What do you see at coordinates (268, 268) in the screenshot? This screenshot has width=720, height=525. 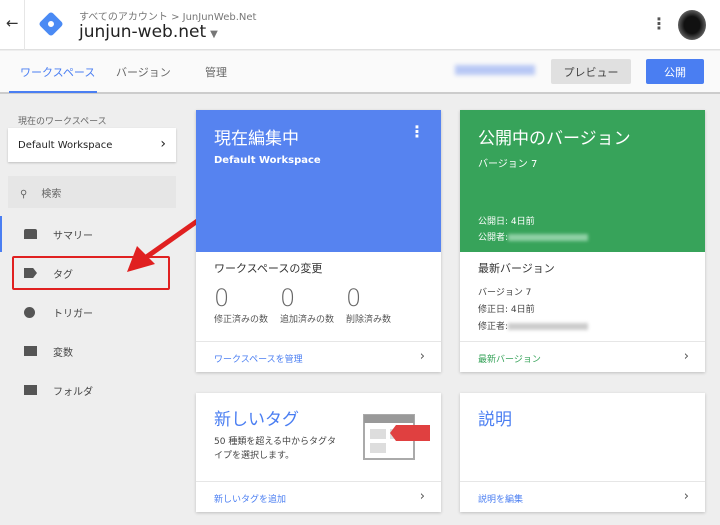 I see `changes-title: ワークスペースの変更` at bounding box center [268, 268].